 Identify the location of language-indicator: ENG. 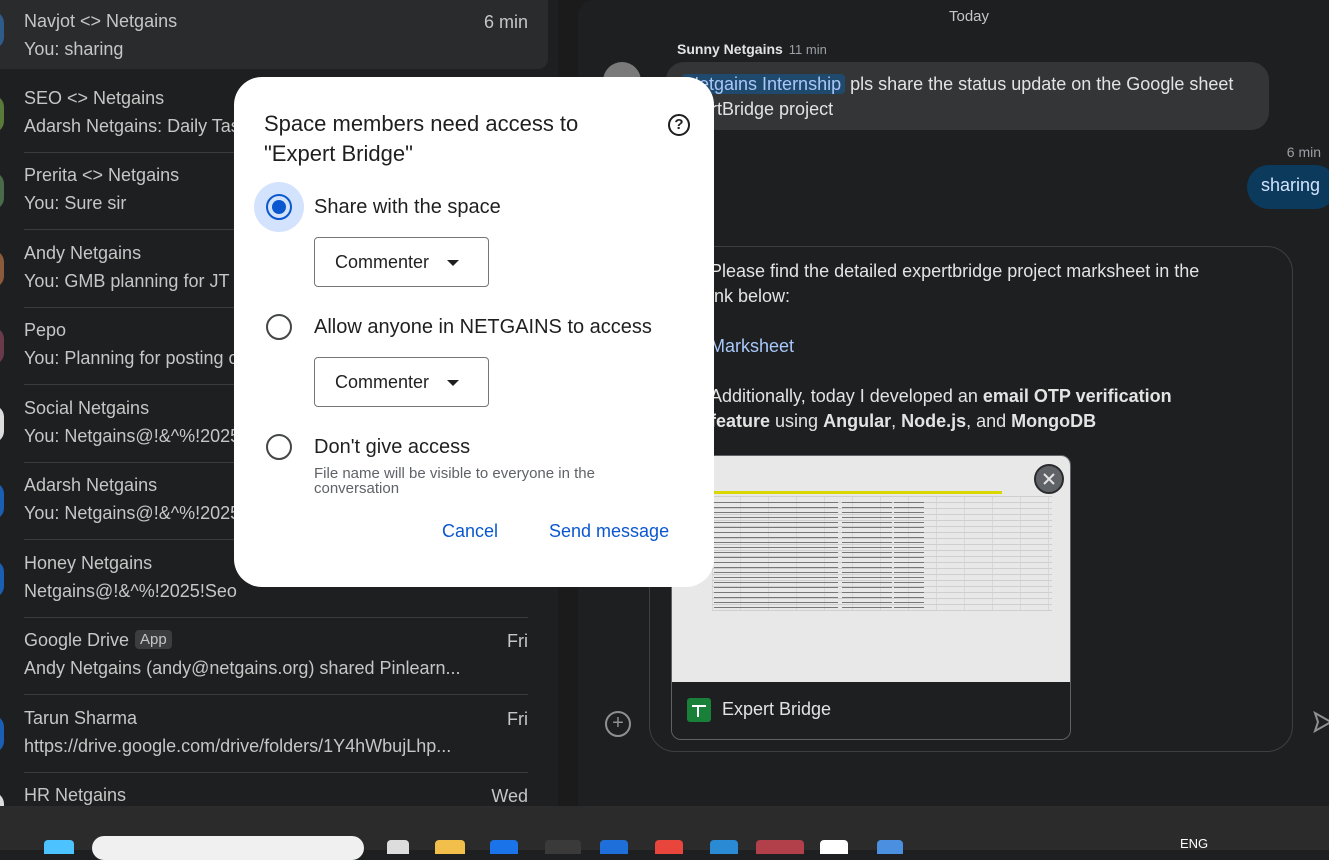
(1194, 843).